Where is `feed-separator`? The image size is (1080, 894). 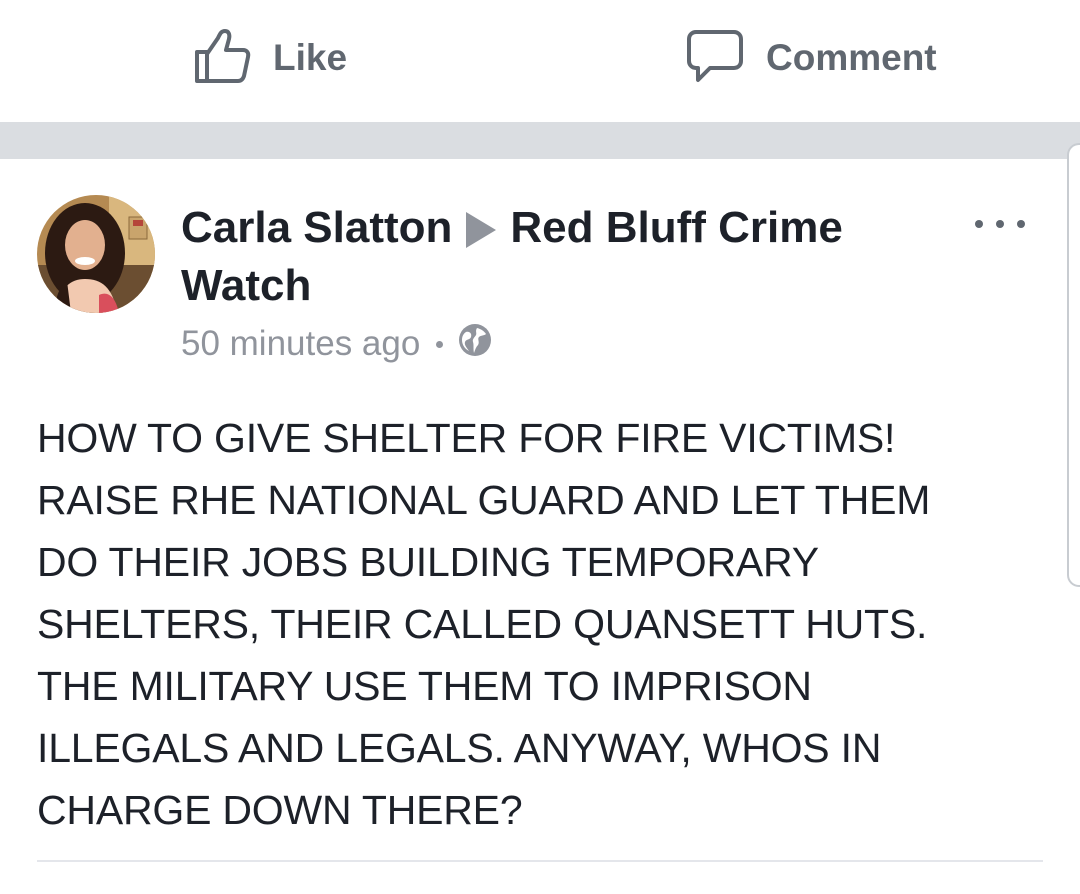
feed-separator is located at coordinates (540, 140).